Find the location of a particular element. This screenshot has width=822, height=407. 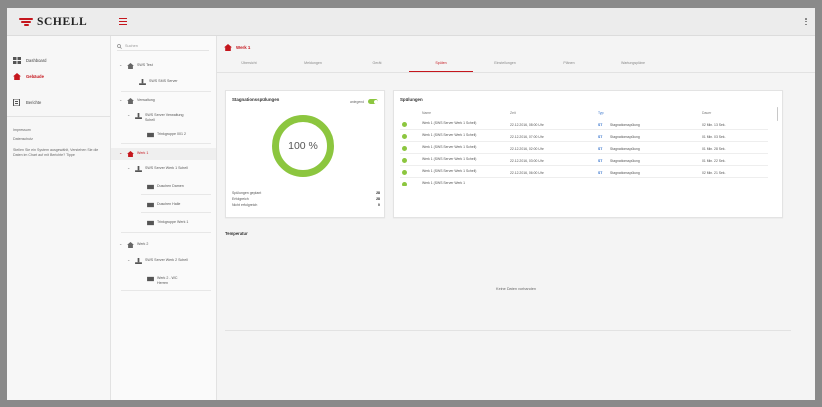

tree-node-label: SWS SMS Server is located at coordinates (163, 81).